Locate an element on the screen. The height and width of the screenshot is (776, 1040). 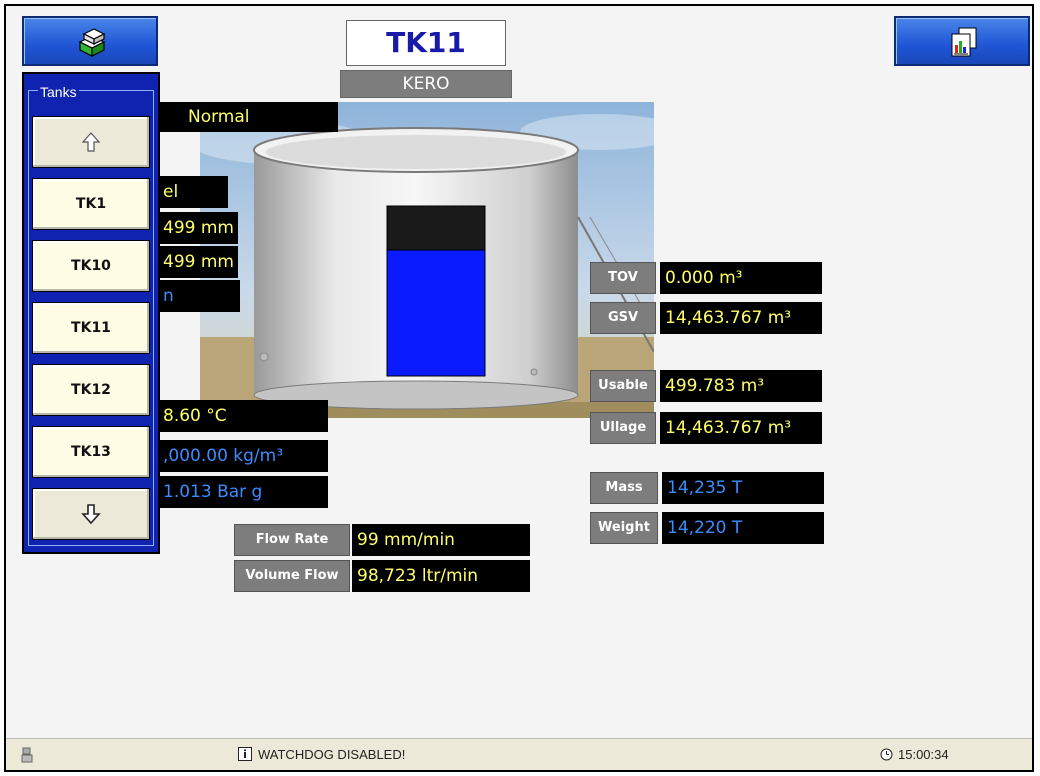
level-value-2: 499 mm is located at coordinates (198, 262).